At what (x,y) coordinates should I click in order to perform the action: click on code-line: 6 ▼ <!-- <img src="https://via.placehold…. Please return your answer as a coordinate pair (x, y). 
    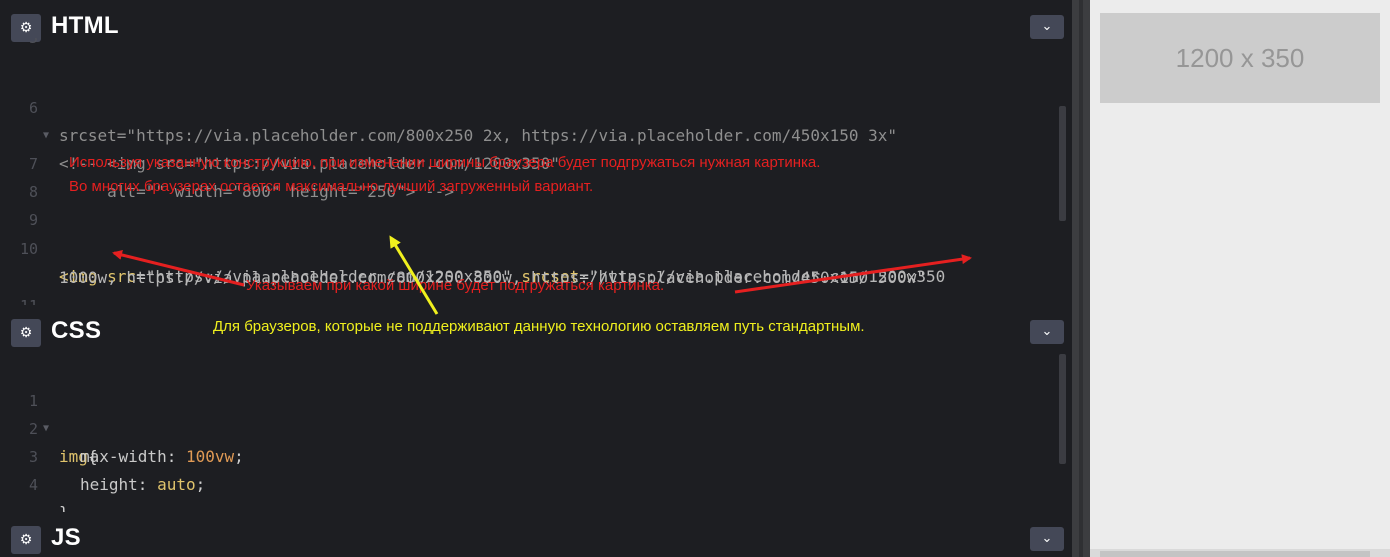
    Looking at the image, I should click on (280, 119).